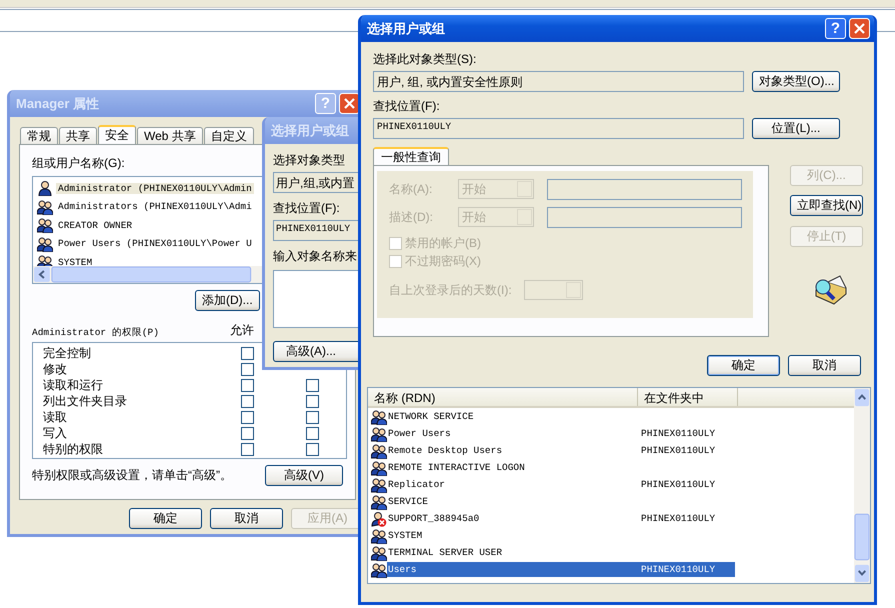 Image resolution: width=895 pixels, height=608 pixels. What do you see at coordinates (411, 189) in the screenshot?
I see `name-label: 名称(A):` at bounding box center [411, 189].